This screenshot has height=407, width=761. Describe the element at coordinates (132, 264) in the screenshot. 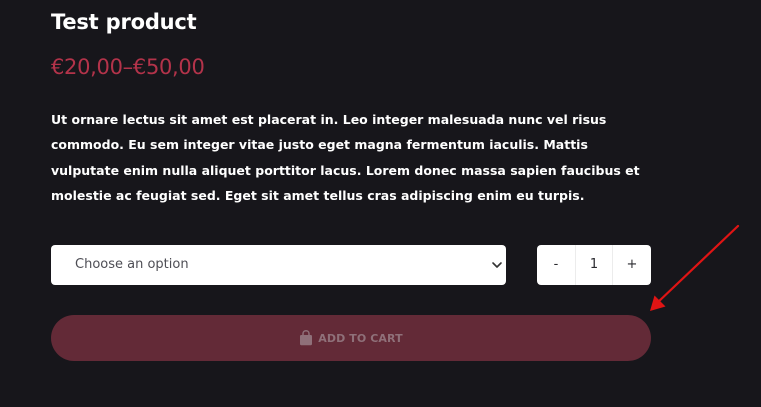

I see `variation-select-value: Choose an option` at that location.